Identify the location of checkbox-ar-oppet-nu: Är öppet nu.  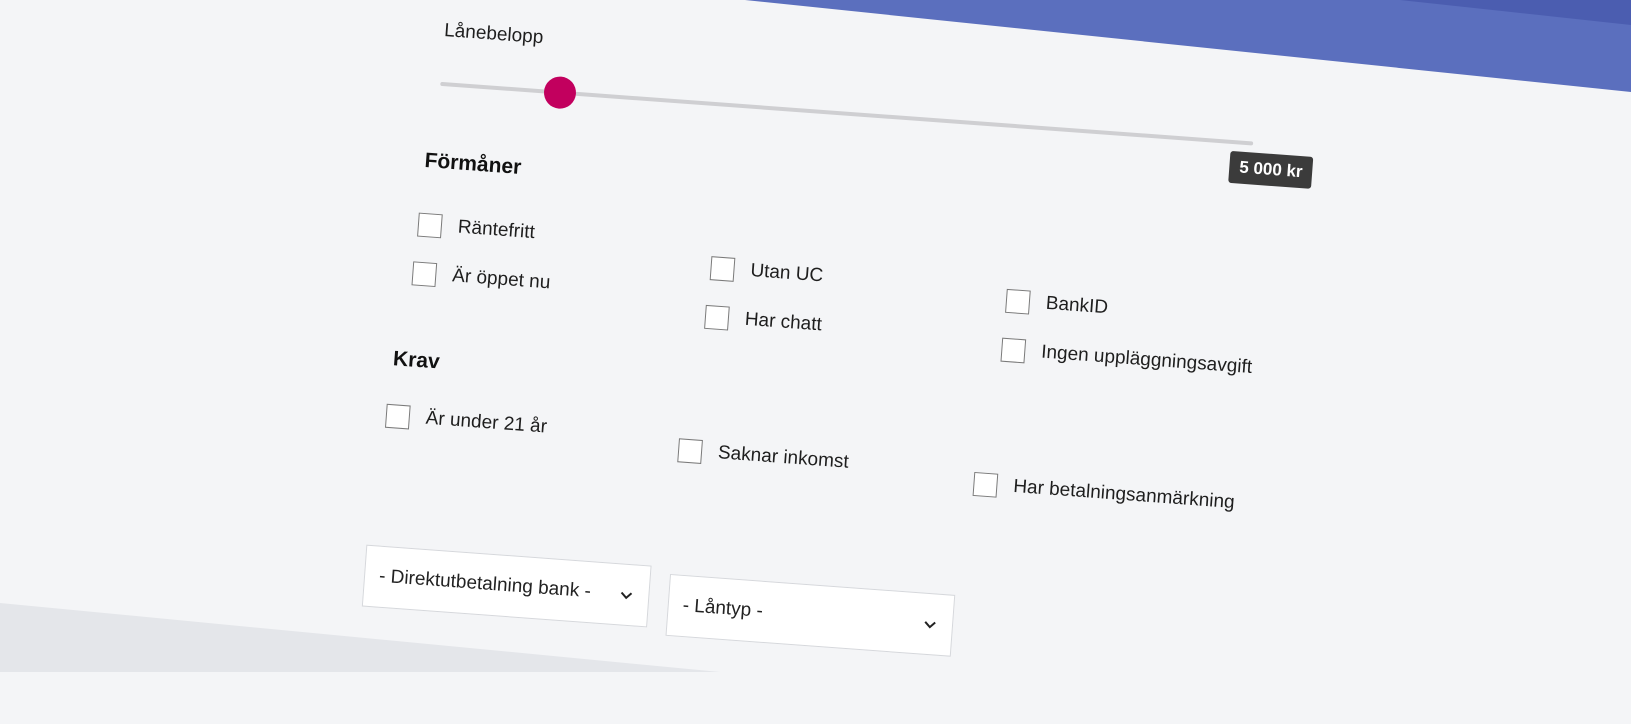
(481, 278).